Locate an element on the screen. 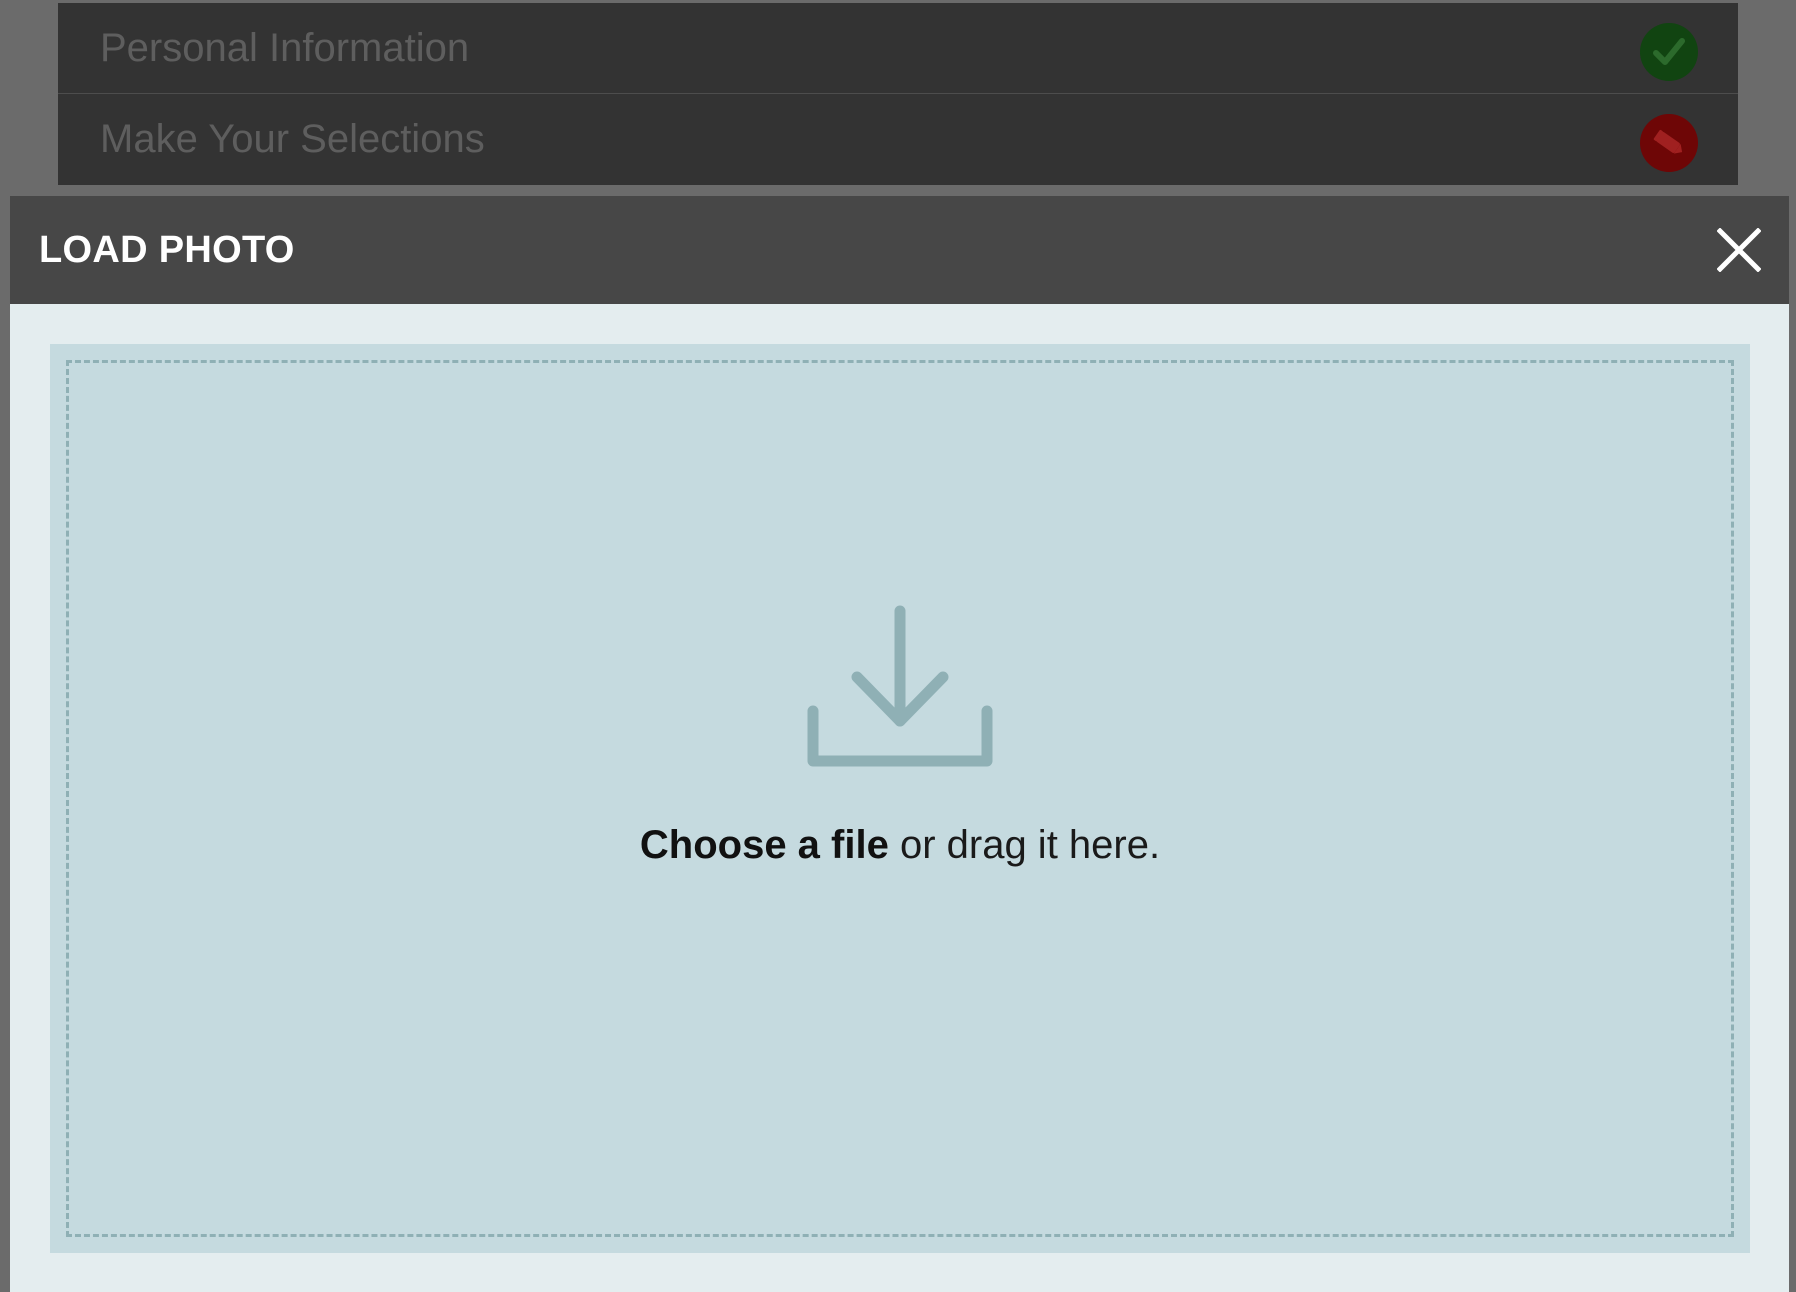 The width and height of the screenshot is (1796, 1292). modal-header: LOAD PHOTO is located at coordinates (899, 250).